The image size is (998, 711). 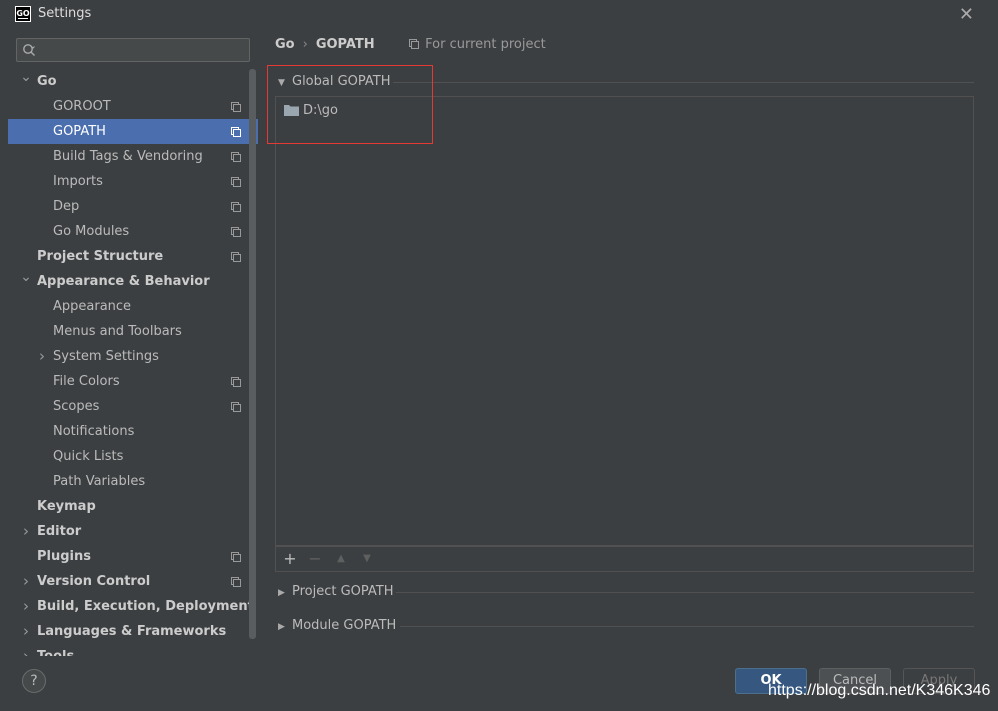 What do you see at coordinates (65, 13) in the screenshot?
I see `window-title: Settings` at bounding box center [65, 13].